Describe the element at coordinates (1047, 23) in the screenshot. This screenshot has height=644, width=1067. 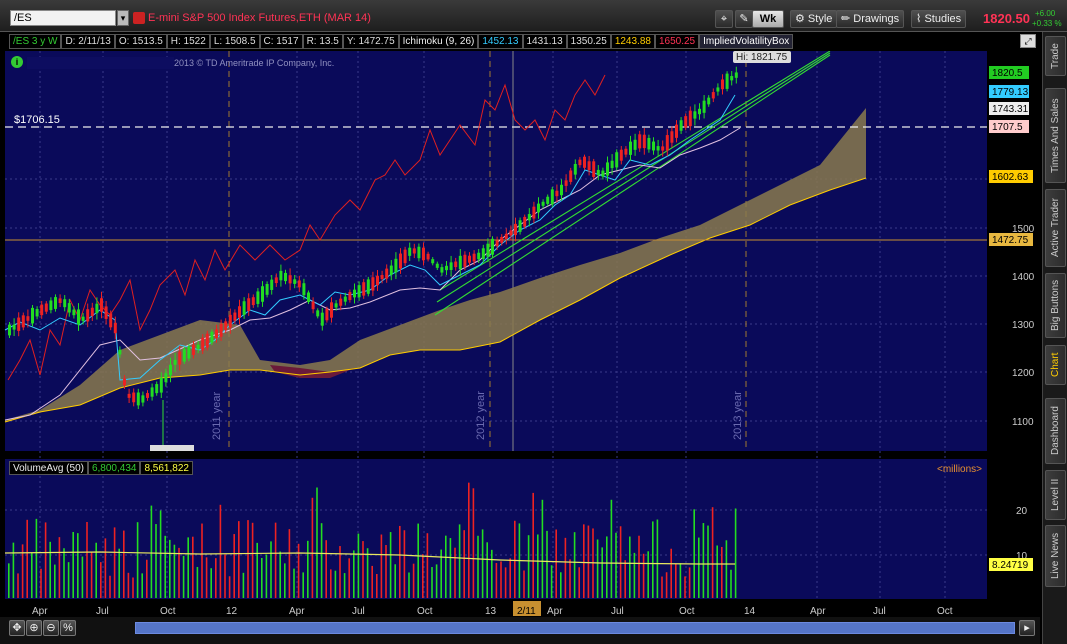
I see `percent-change: +0.33 %` at that location.